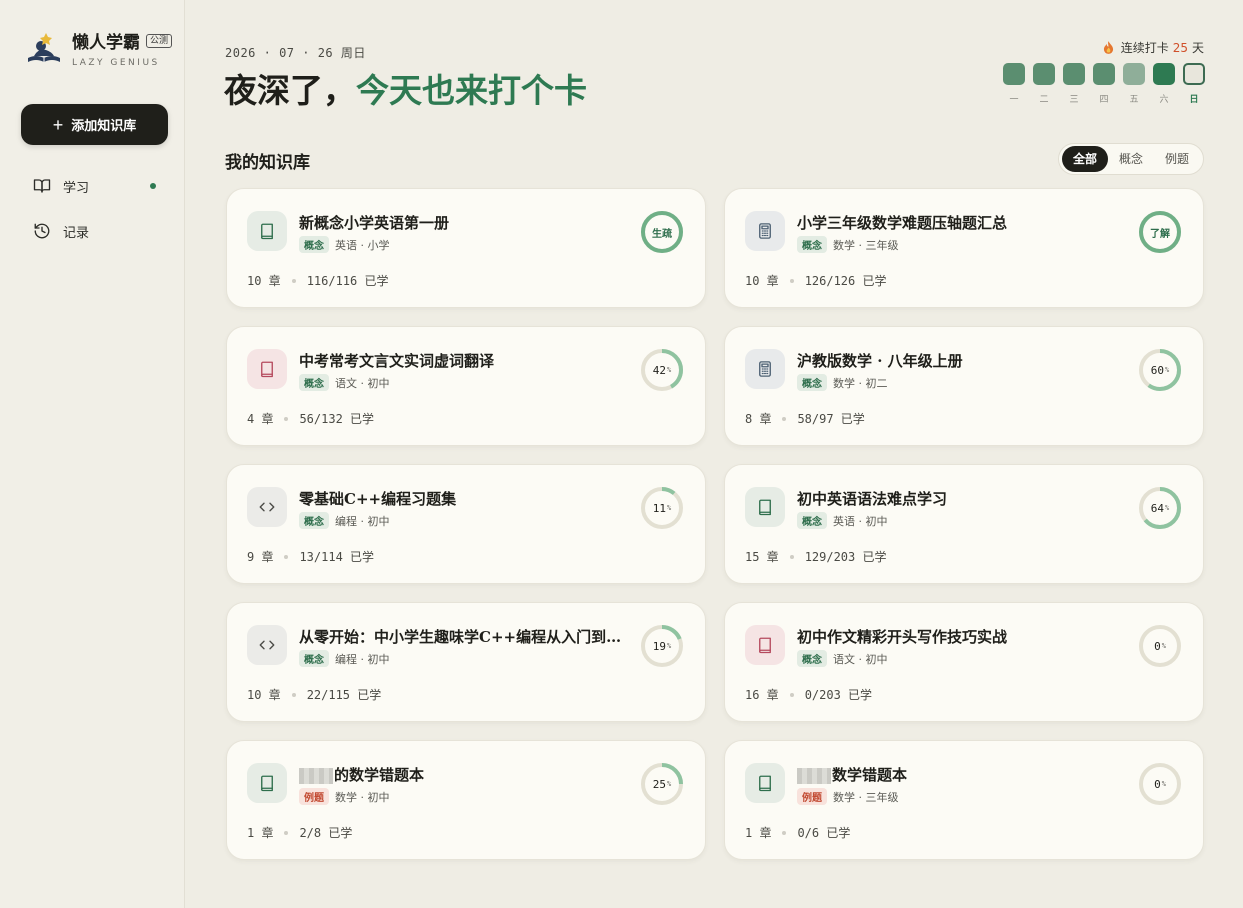 This screenshot has width=1243, height=908. Describe the element at coordinates (310, 556) in the screenshot. I see `card-footer: 9 章 13/114 已学` at that location.